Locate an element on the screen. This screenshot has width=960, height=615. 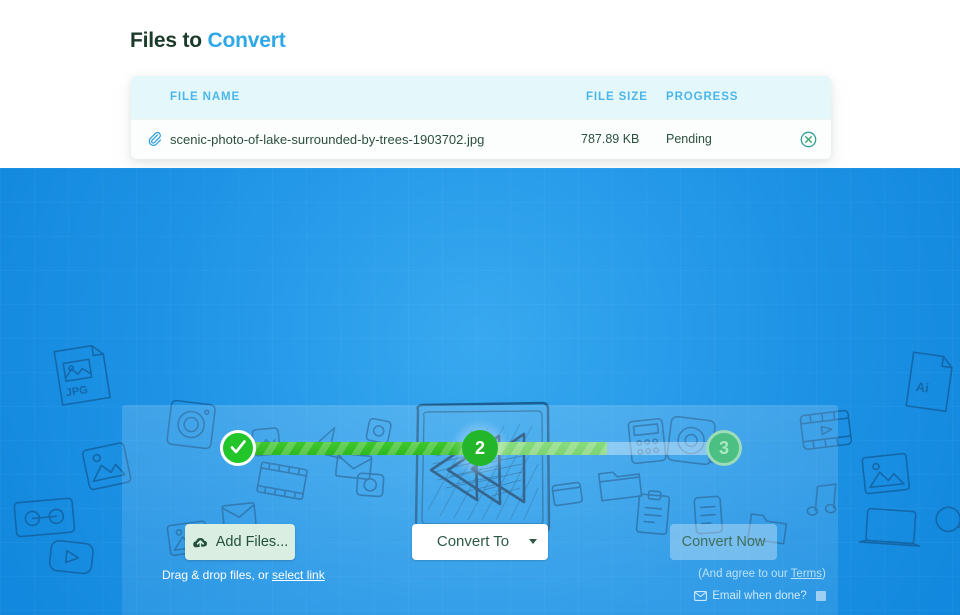
column-header-file-size: FILE SIZE is located at coordinates (617, 97).